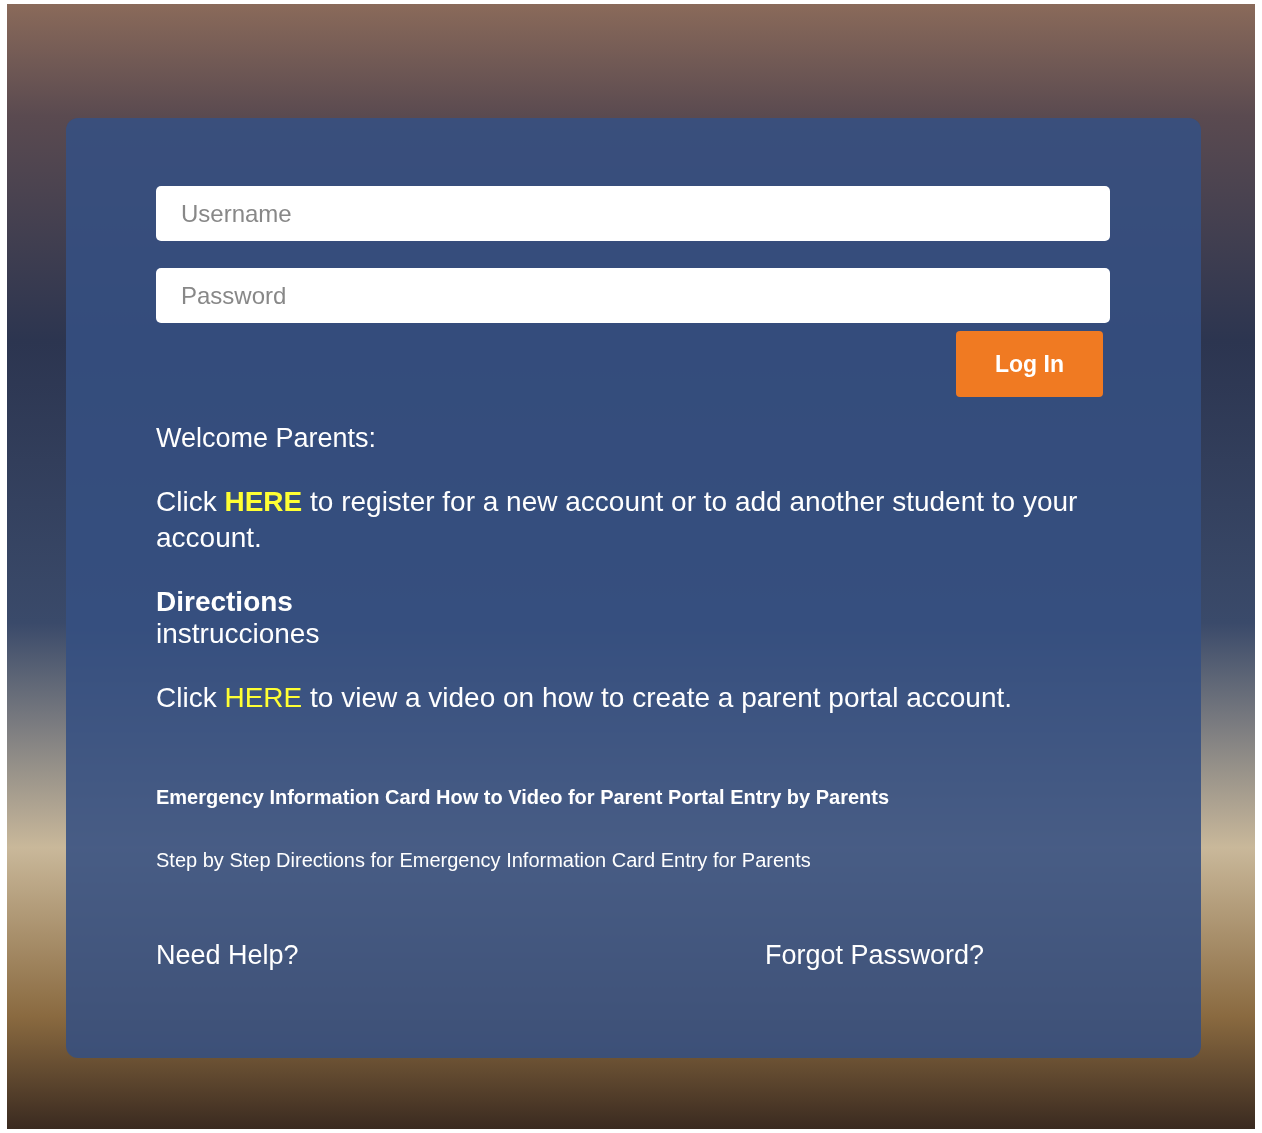 The width and height of the screenshot is (1262, 1133). I want to click on forgot-password-link: Forgot Password?, so click(875, 955).